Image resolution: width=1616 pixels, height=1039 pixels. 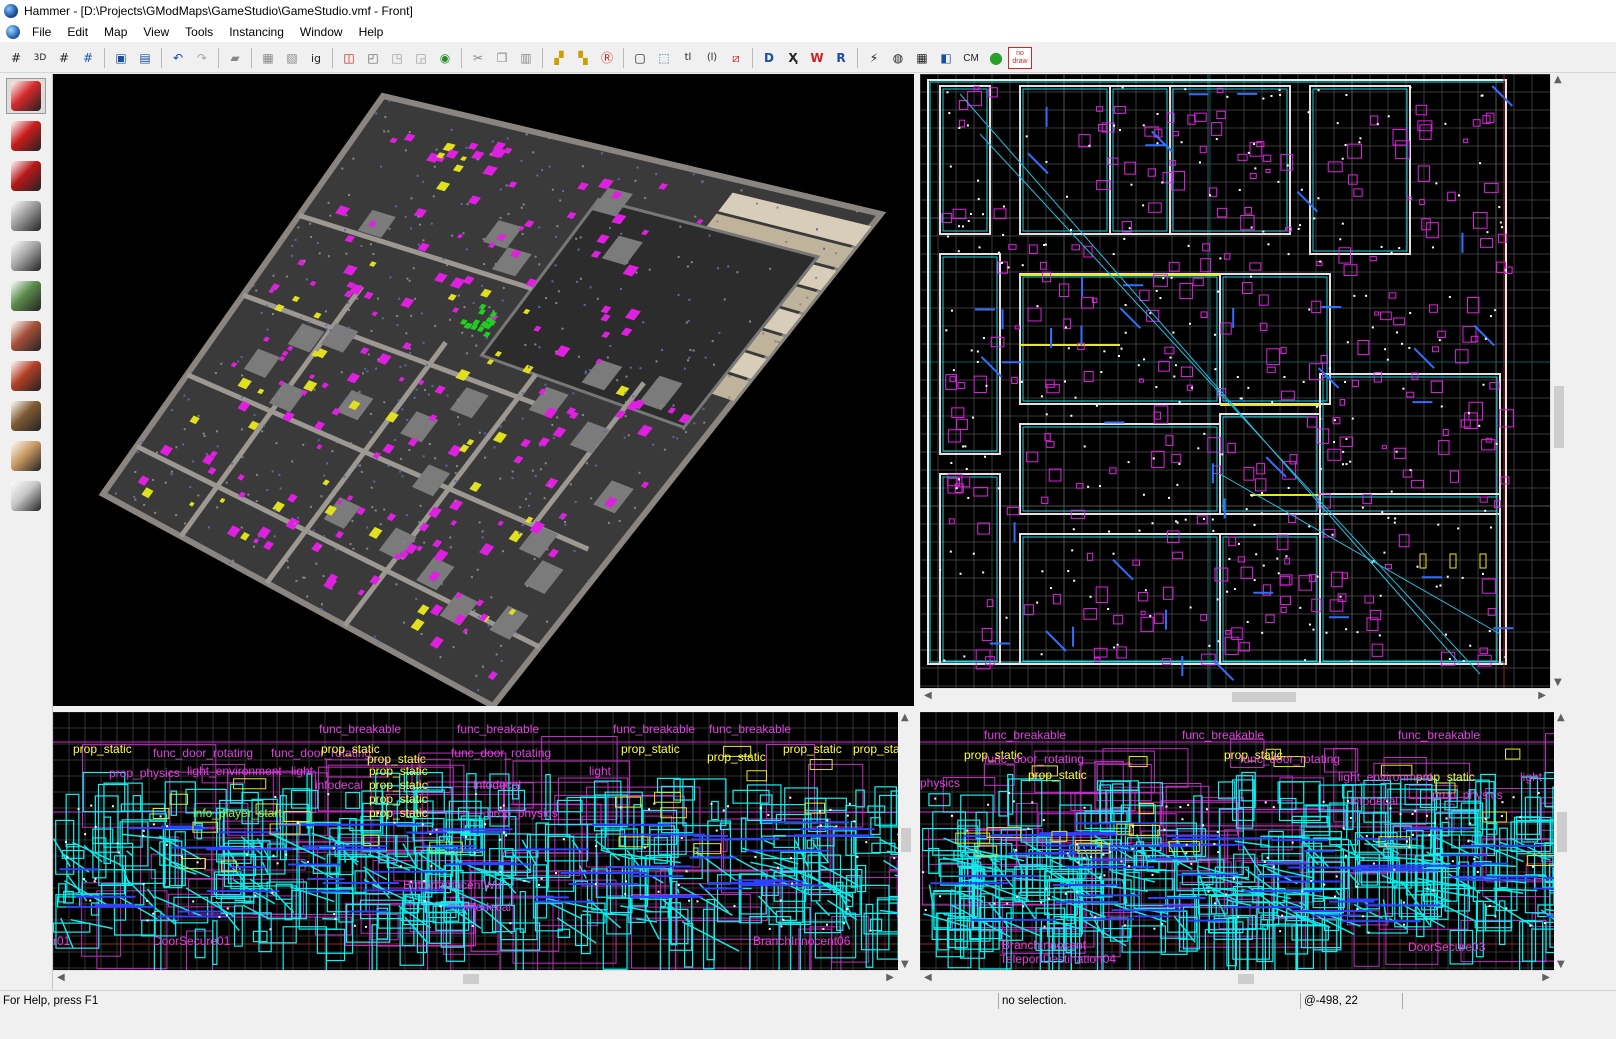 I want to click on wireframe-button: W, so click(x=817, y=58).